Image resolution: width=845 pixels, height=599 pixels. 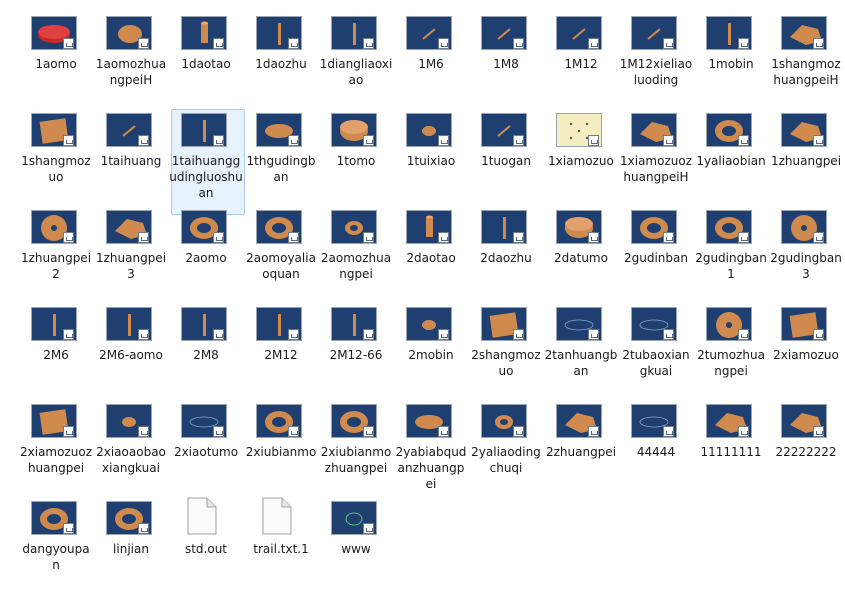 I want to click on file-item: 2xiamozuozhuangpei, so click(x=58, y=452).